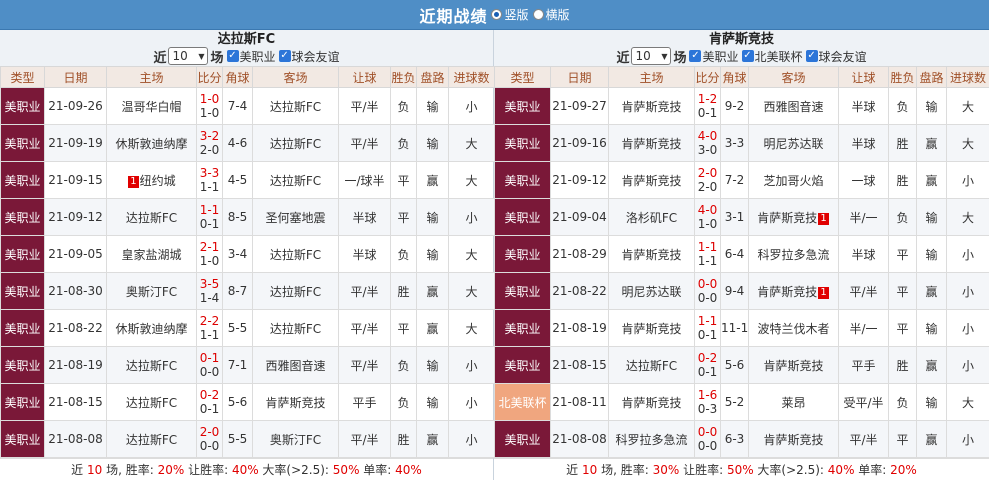 The image size is (989, 483). I want to click on full-time-score: 1-1, so click(210, 210).